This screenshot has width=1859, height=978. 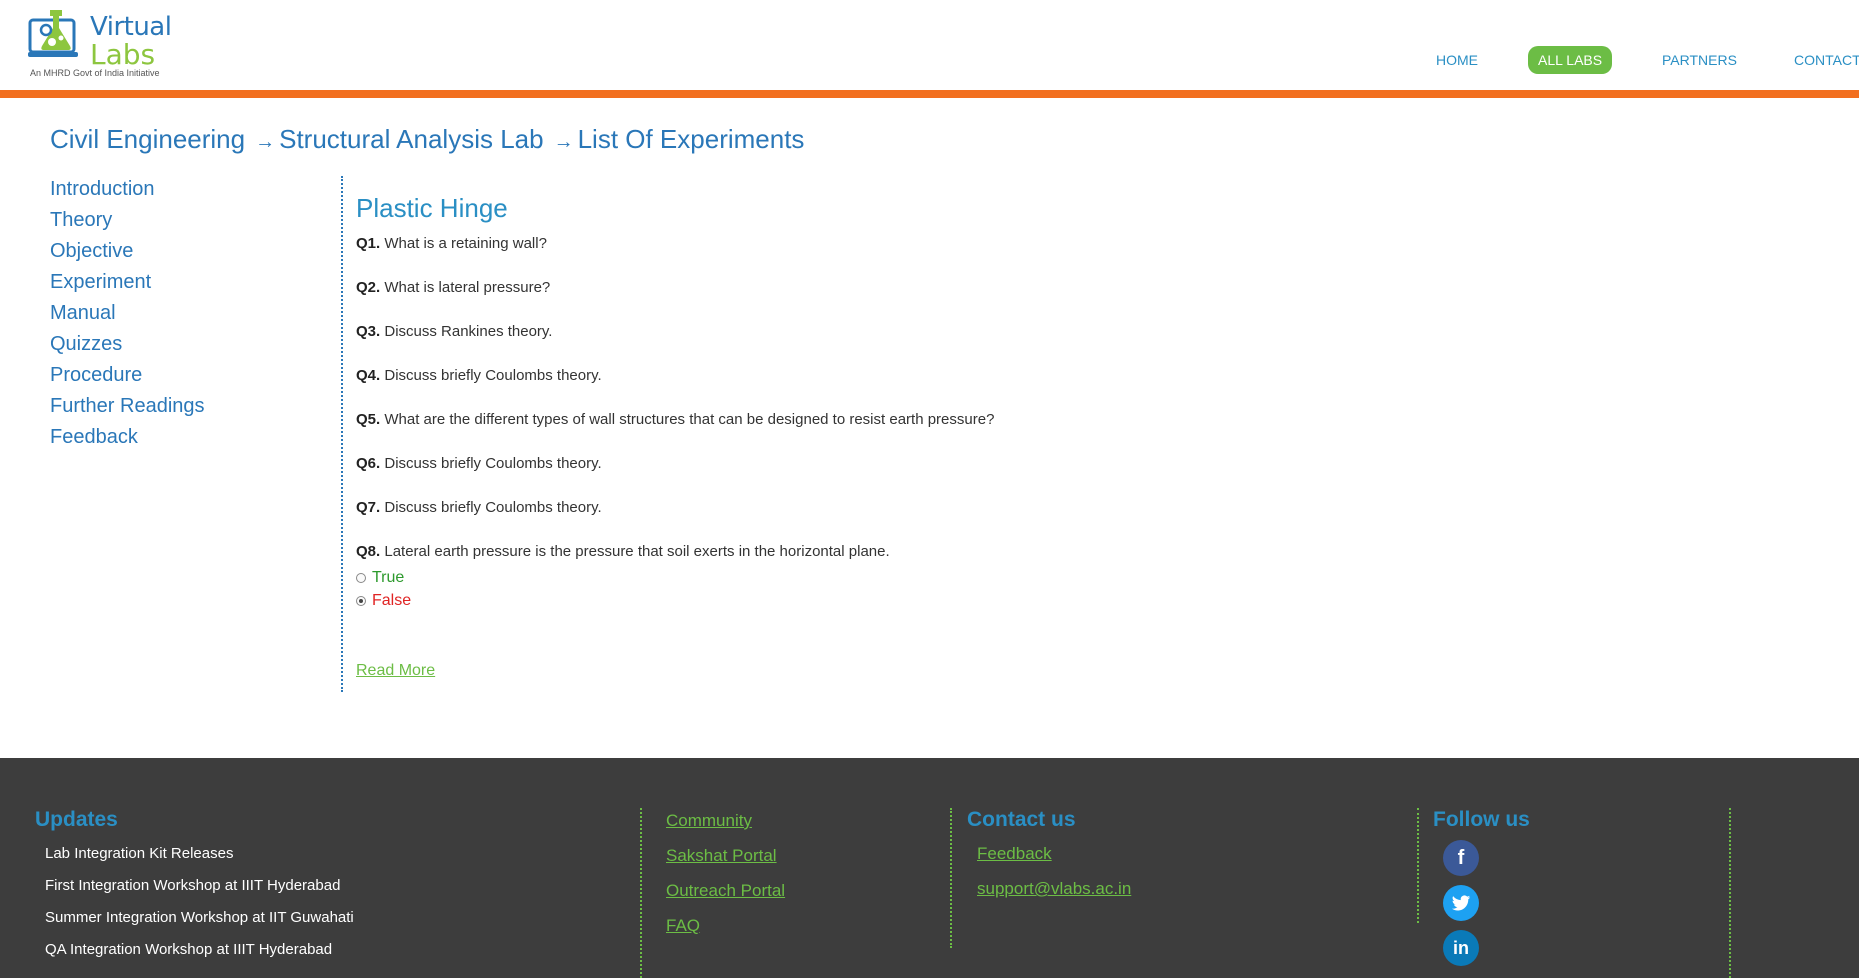 What do you see at coordinates (127, 406) in the screenshot?
I see `sidebar-item-further-readings: Further Readings` at bounding box center [127, 406].